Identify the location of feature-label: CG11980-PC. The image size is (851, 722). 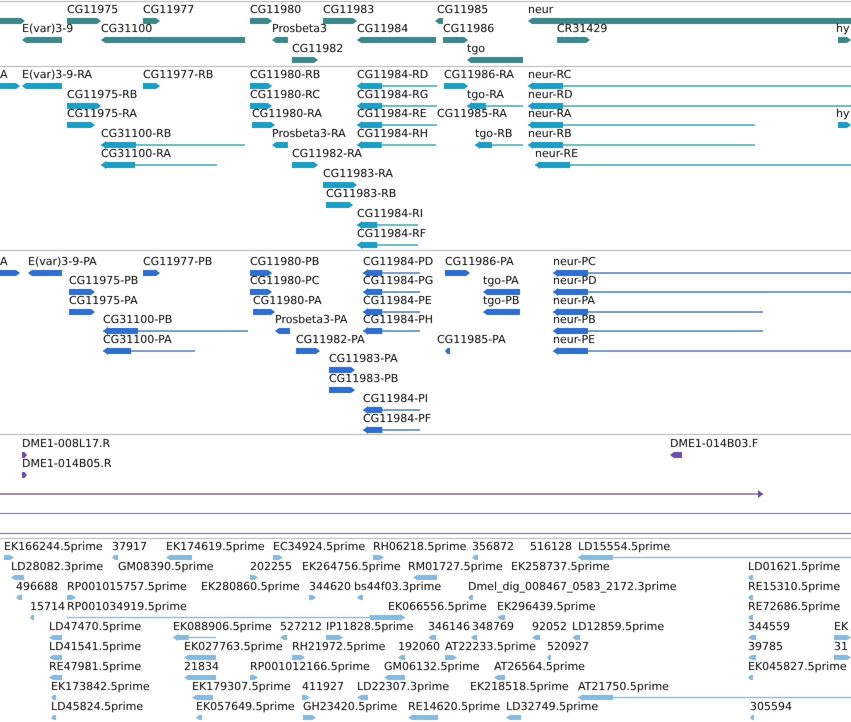
(285, 280).